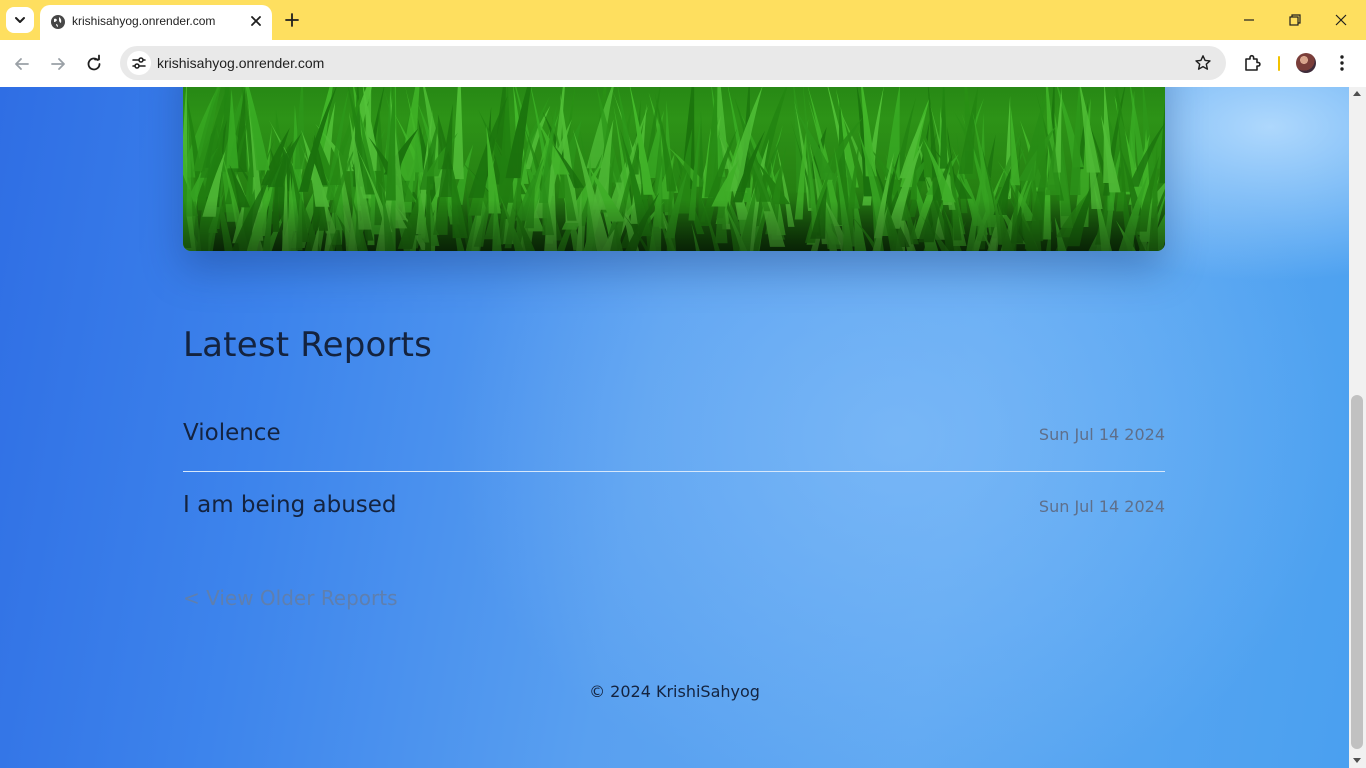 The image size is (1366, 768). I want to click on reload-icon, so click(94, 64).